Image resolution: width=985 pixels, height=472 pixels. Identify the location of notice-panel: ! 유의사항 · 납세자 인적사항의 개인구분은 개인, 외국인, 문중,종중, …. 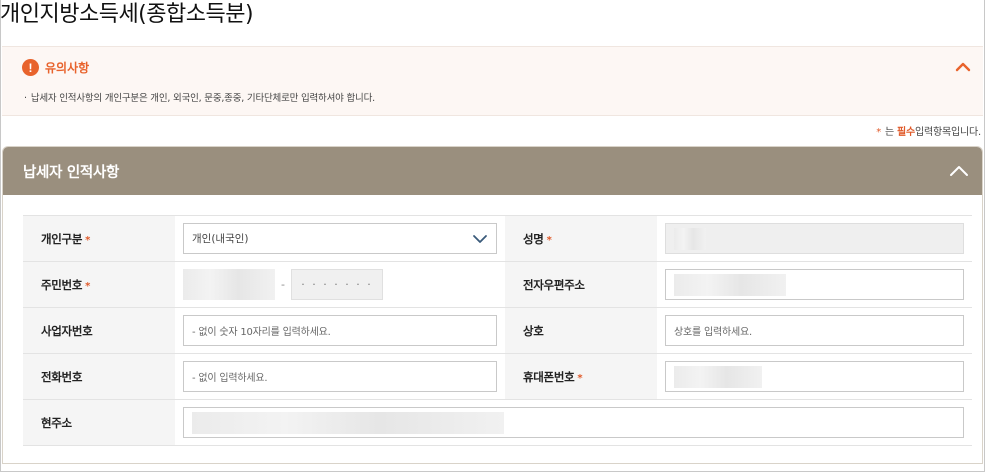
(492, 81).